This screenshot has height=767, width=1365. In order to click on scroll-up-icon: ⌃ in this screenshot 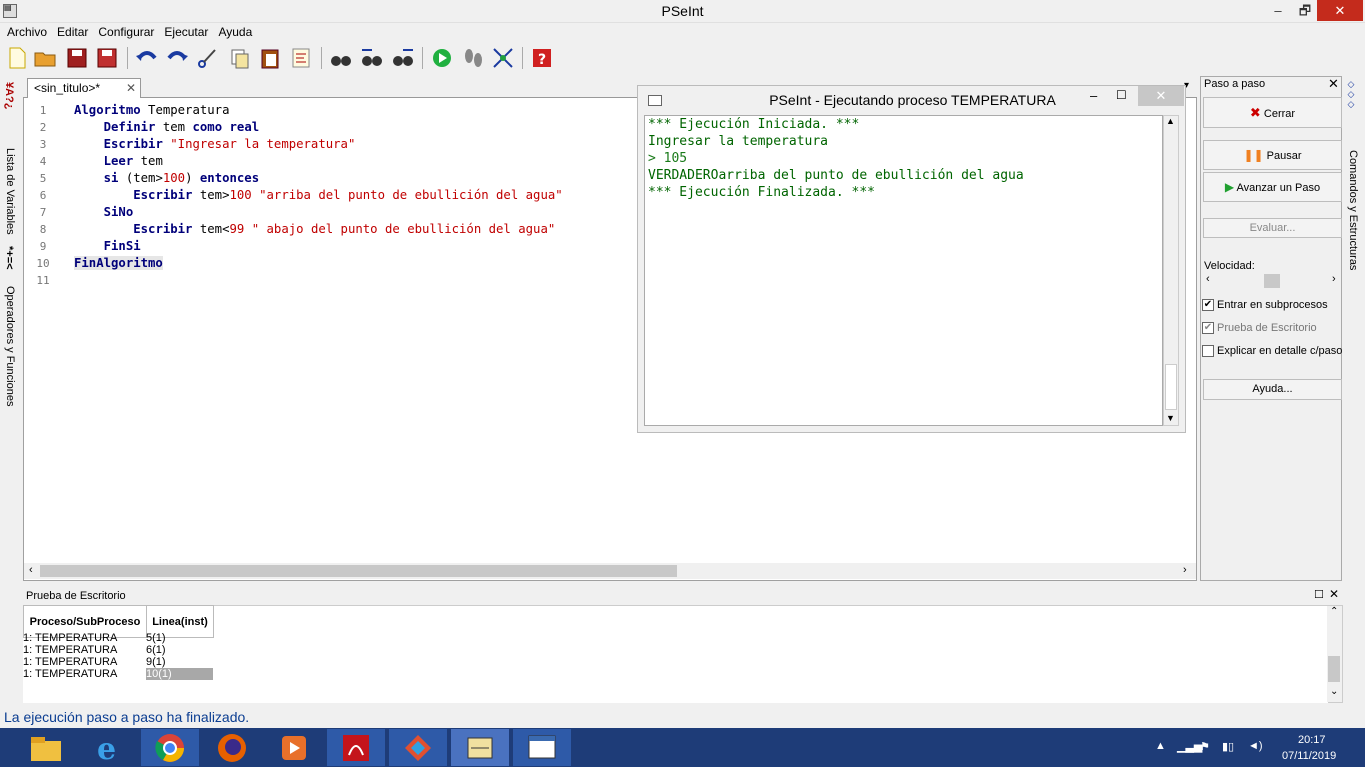, I will do `click(1334, 611)`.